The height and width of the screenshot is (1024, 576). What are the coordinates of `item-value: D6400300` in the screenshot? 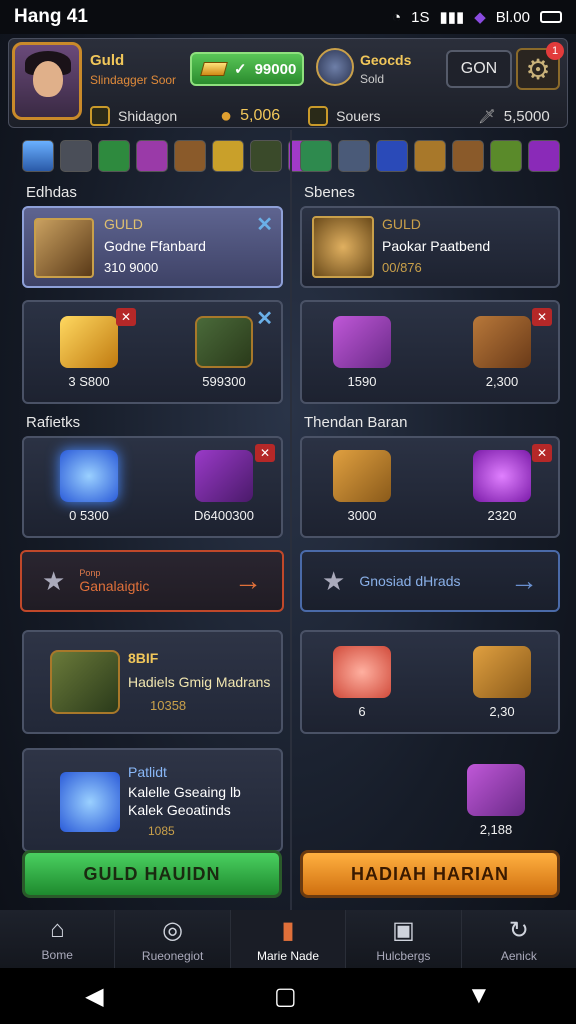 It's located at (224, 515).